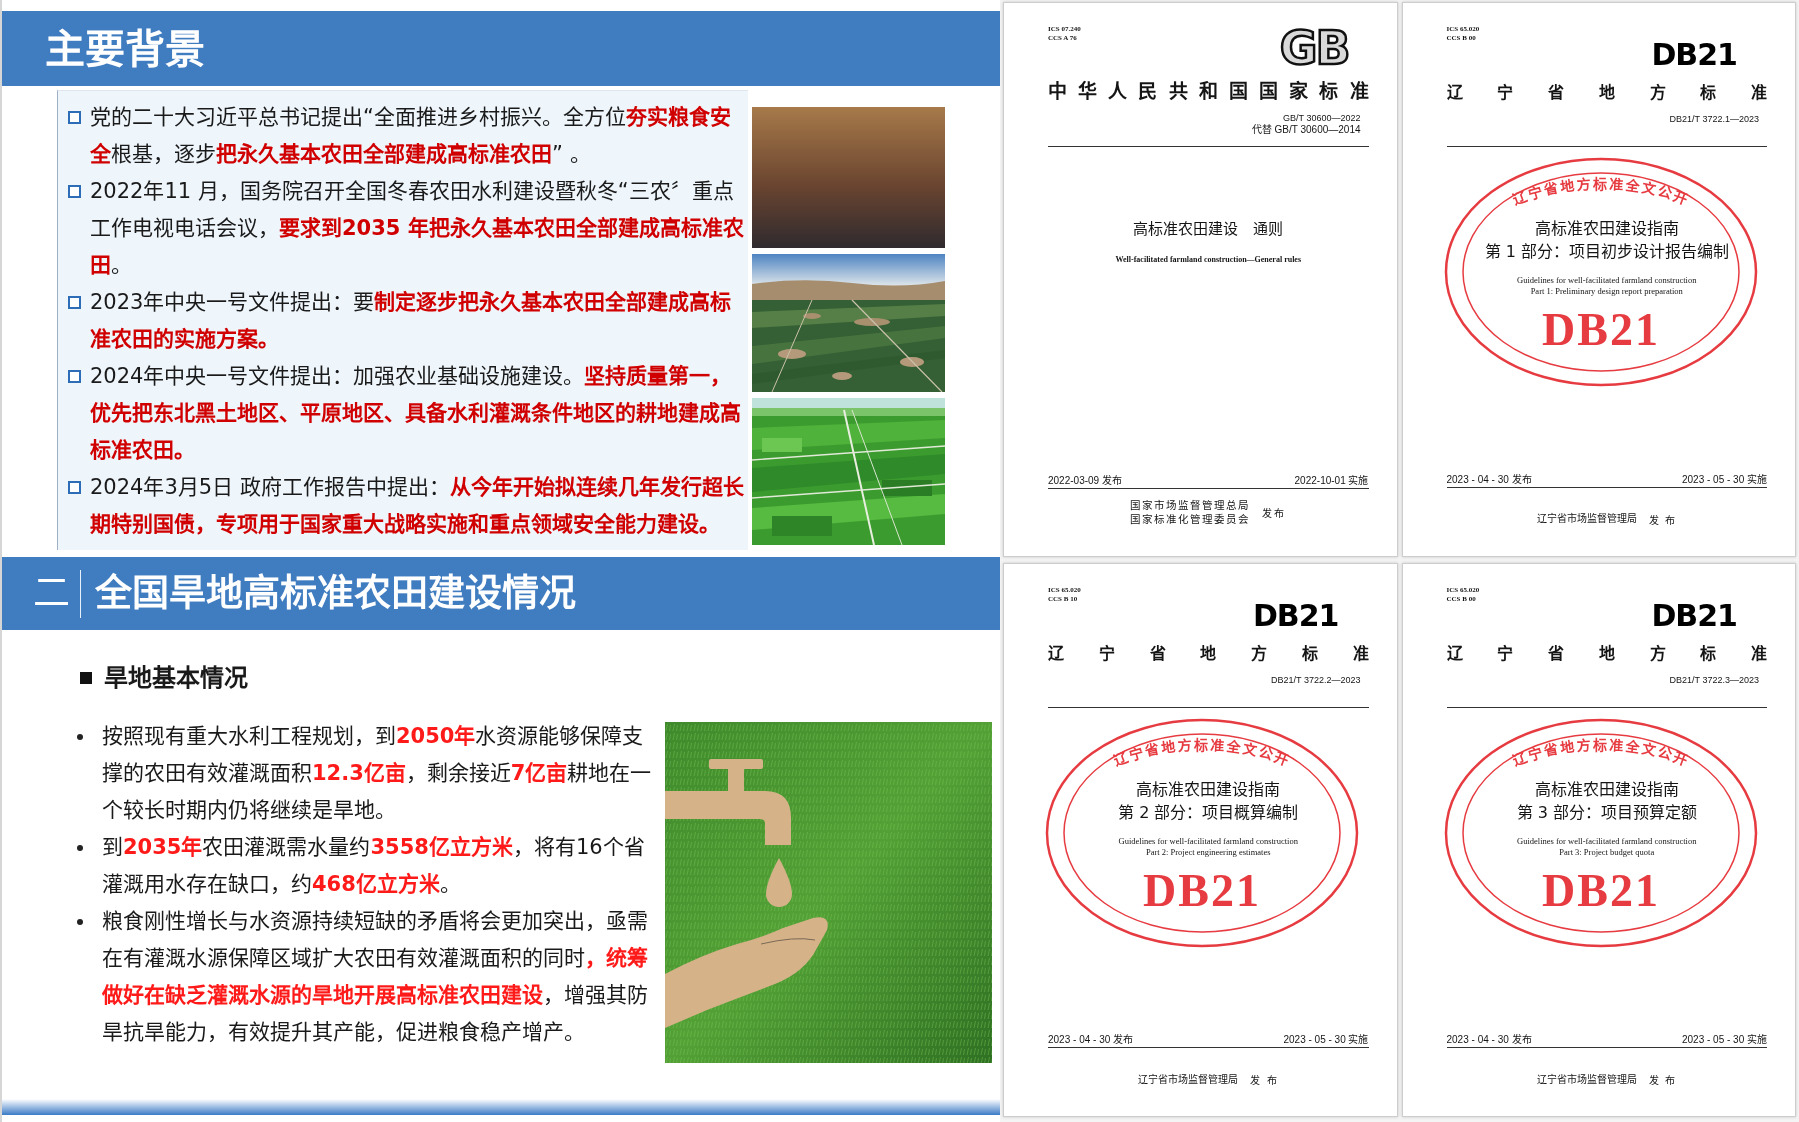 The image size is (1799, 1122). I want to click on standard-number: DB21/T 3722.3—2023, so click(1714, 679).